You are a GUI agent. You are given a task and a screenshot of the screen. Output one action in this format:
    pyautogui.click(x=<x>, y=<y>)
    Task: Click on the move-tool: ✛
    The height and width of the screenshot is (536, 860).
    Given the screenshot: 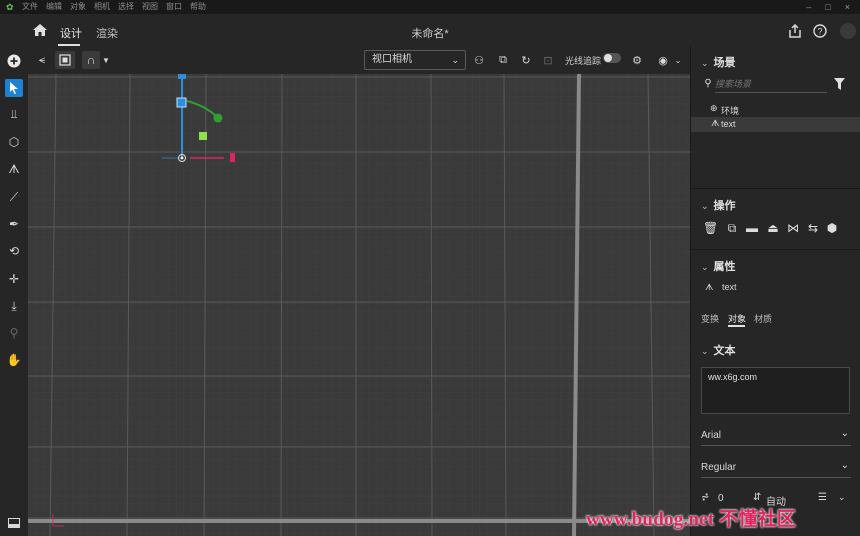 What is the action you would take?
    pyautogui.click(x=14, y=279)
    